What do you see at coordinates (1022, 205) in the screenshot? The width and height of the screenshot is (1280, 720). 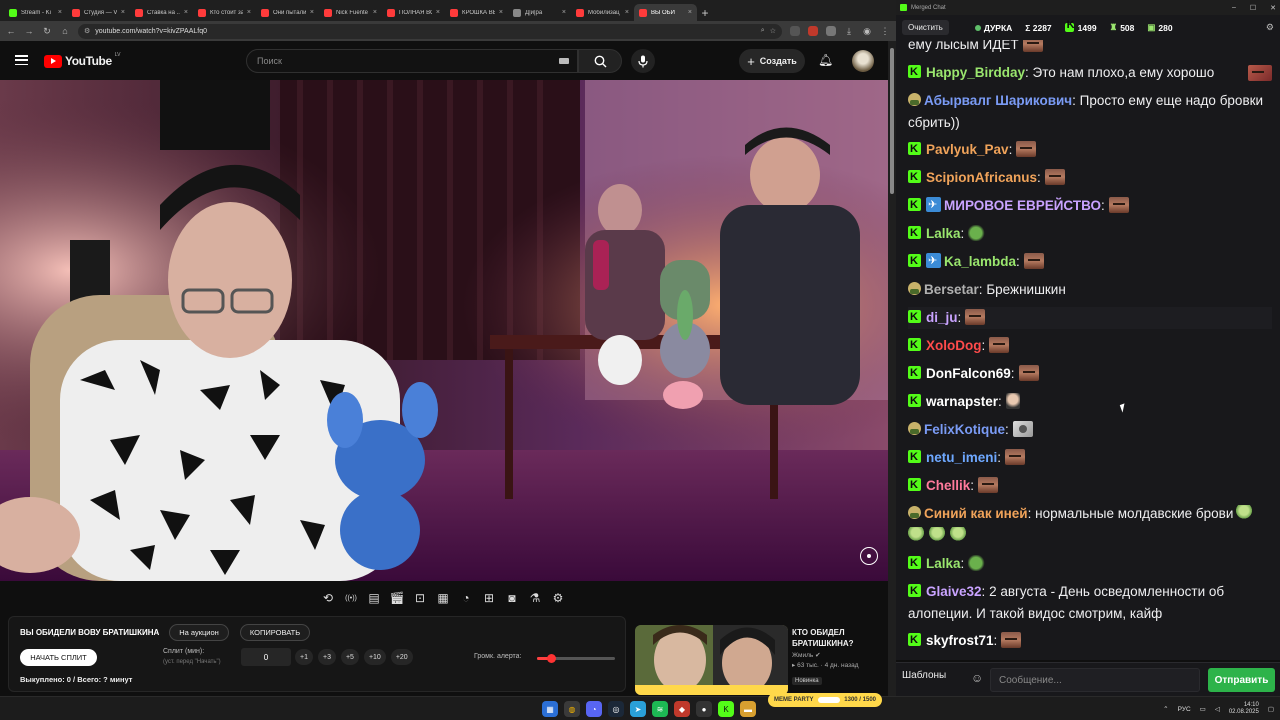 I see `chat-username: МИРОВОЕ ЕВРЕЙСТВО` at bounding box center [1022, 205].